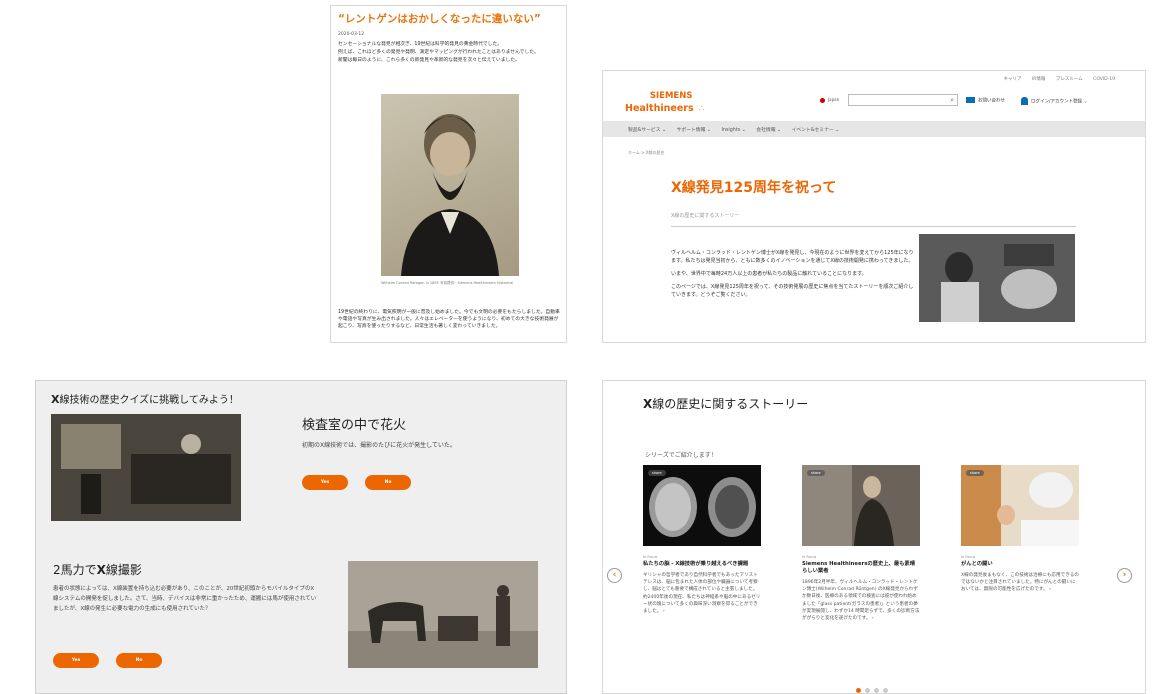 The width and height of the screenshot is (1153, 694). What do you see at coordinates (903, 100) in the screenshot?
I see `search-input: ⌕` at bounding box center [903, 100].